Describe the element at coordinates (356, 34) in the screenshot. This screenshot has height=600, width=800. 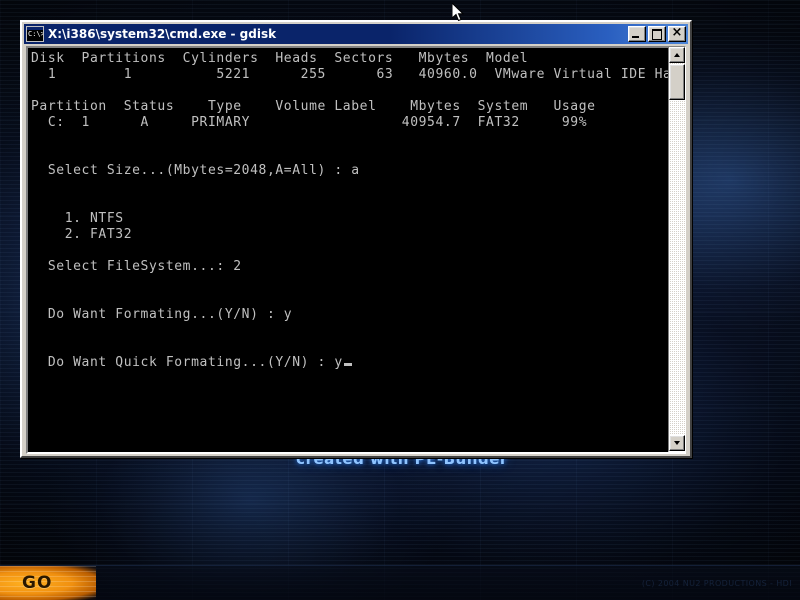
I see `window-titlebar: C:\> X:\i386\system32\cmd.exe - gdisk` at that location.